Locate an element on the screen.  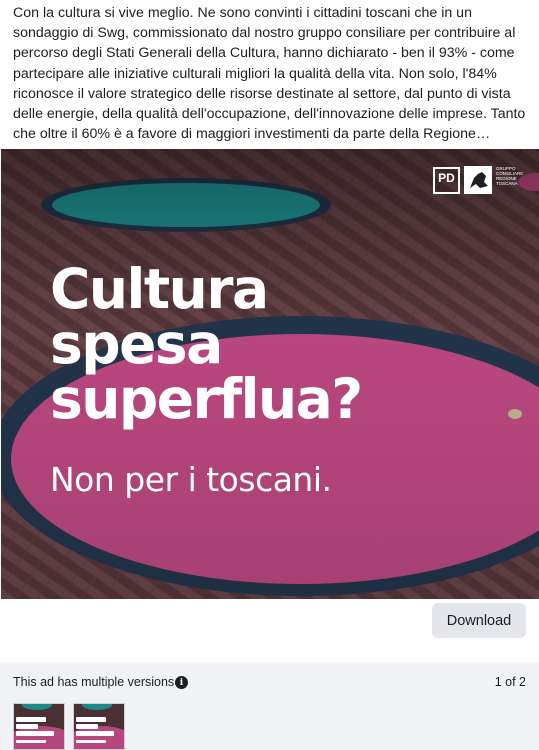
ad-versions-panel: This ad has multiple versions i 1 of 2 is located at coordinates (269, 706).